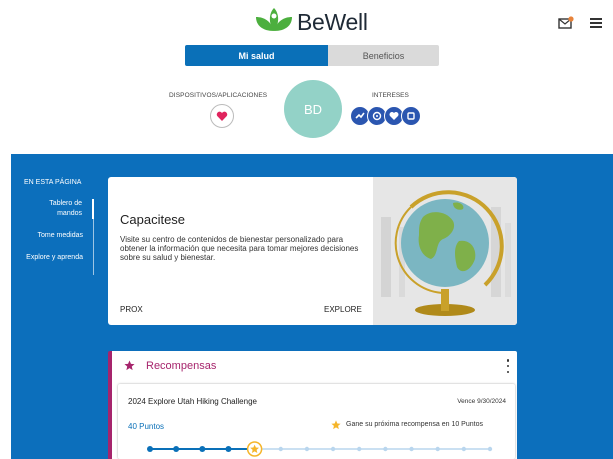  Describe the element at coordinates (131, 309) in the screenshot. I see `prox-button: PROX` at that location.